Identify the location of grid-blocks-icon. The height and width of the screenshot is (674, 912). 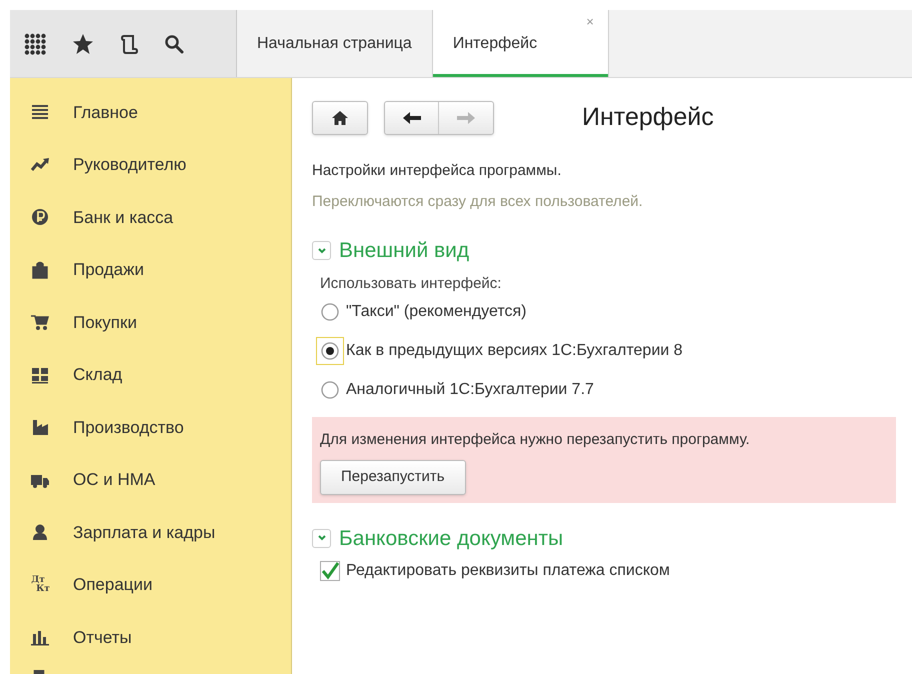
(40, 375).